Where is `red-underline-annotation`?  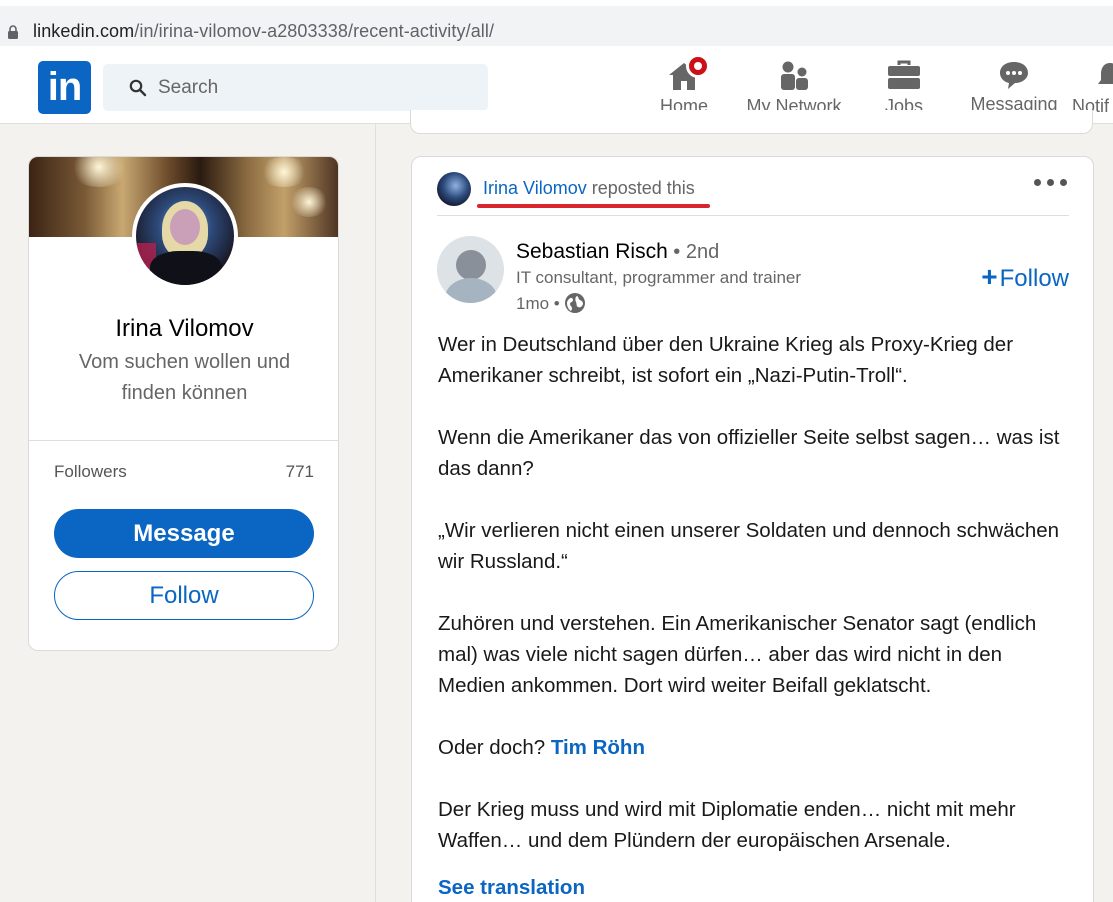
red-underline-annotation is located at coordinates (593, 206).